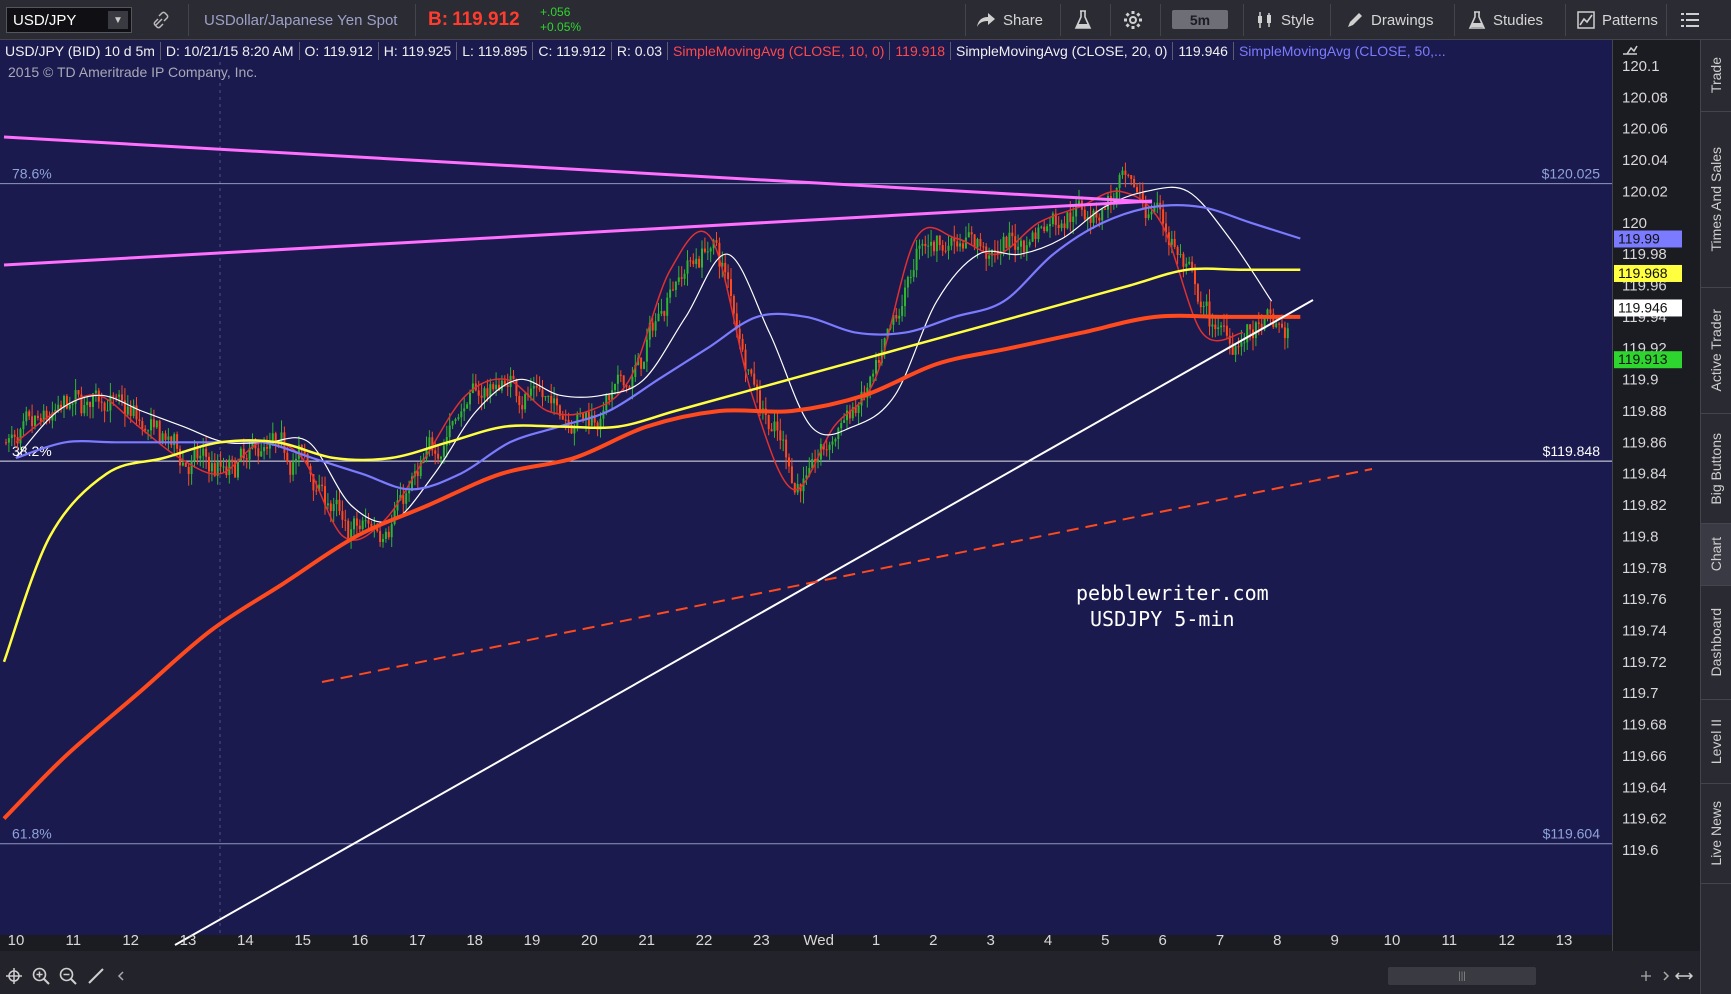 This screenshot has height=994, width=1731. What do you see at coordinates (1009, 20) in the screenshot?
I see `share-button: Share` at bounding box center [1009, 20].